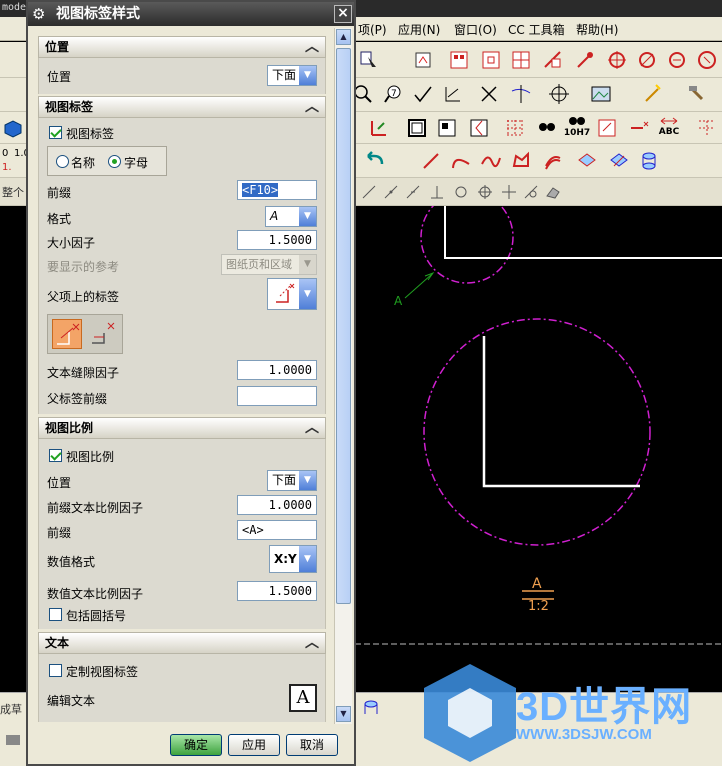 The height and width of the screenshot is (766, 722). What do you see at coordinates (423, 94) in the screenshot?
I see `check-icon` at bounding box center [423, 94].